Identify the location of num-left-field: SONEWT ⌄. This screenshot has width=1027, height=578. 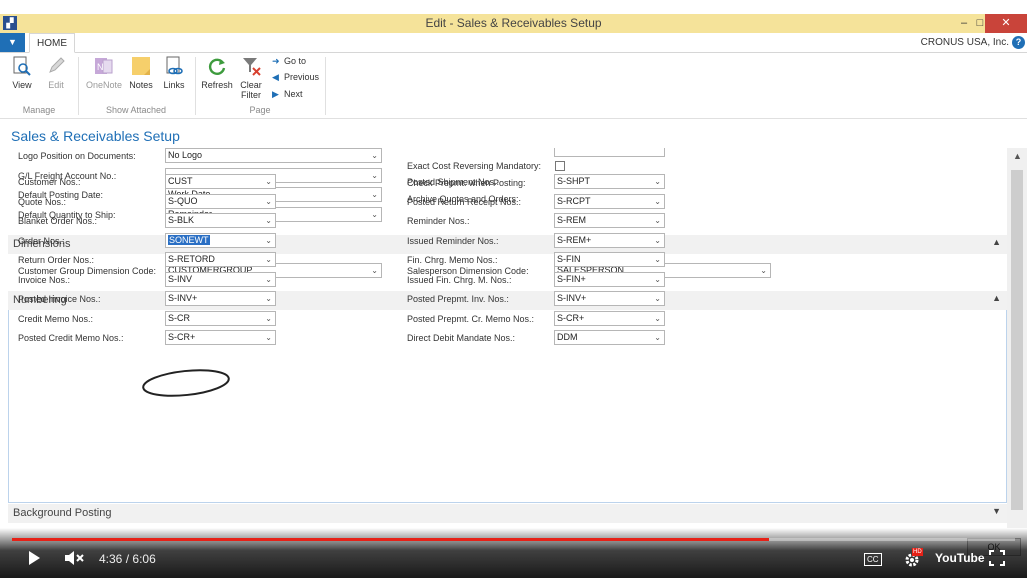
(220, 240).